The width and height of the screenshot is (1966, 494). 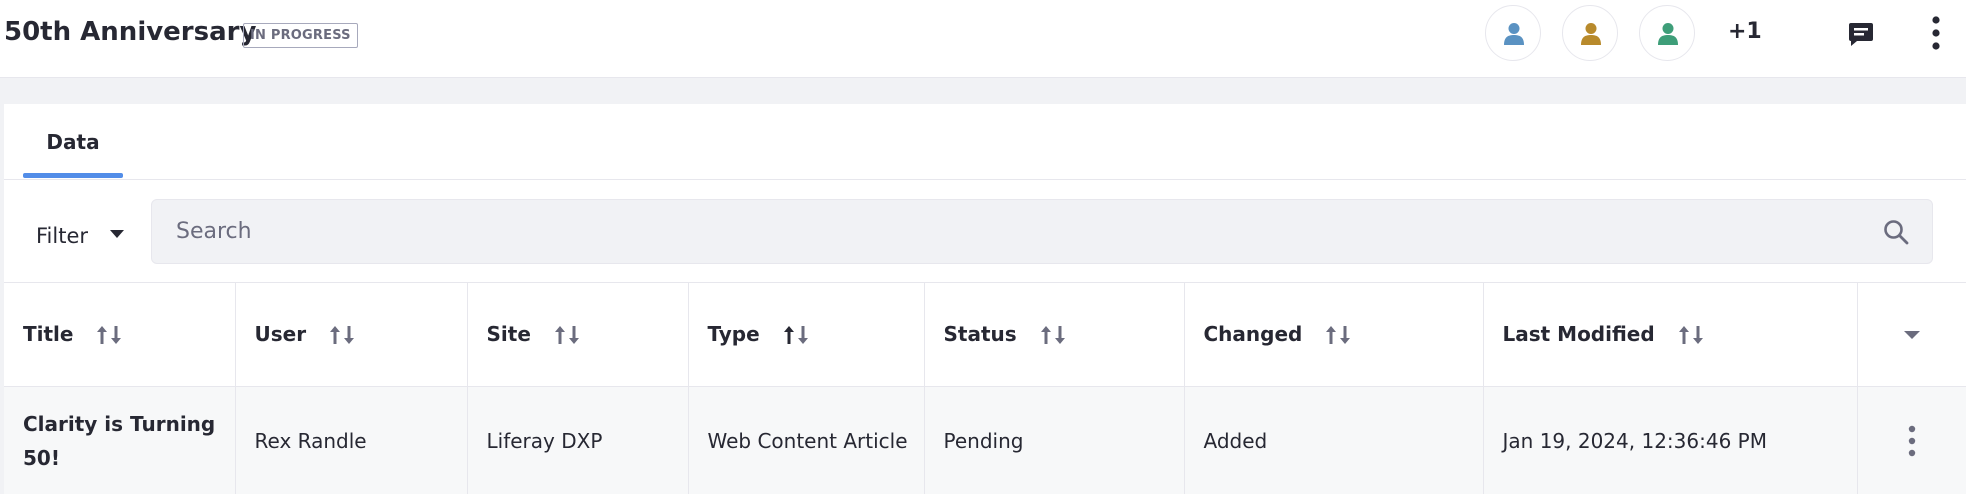 I want to click on cell-title: Clarity is Turning 50!, so click(x=120, y=440).